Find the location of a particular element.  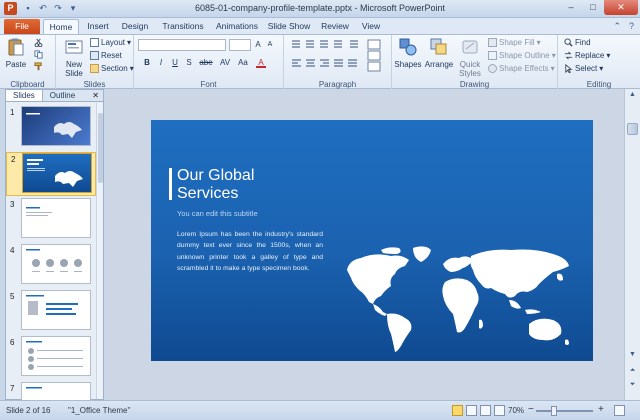

char-spacing-icon: AV is located at coordinates (225, 63).